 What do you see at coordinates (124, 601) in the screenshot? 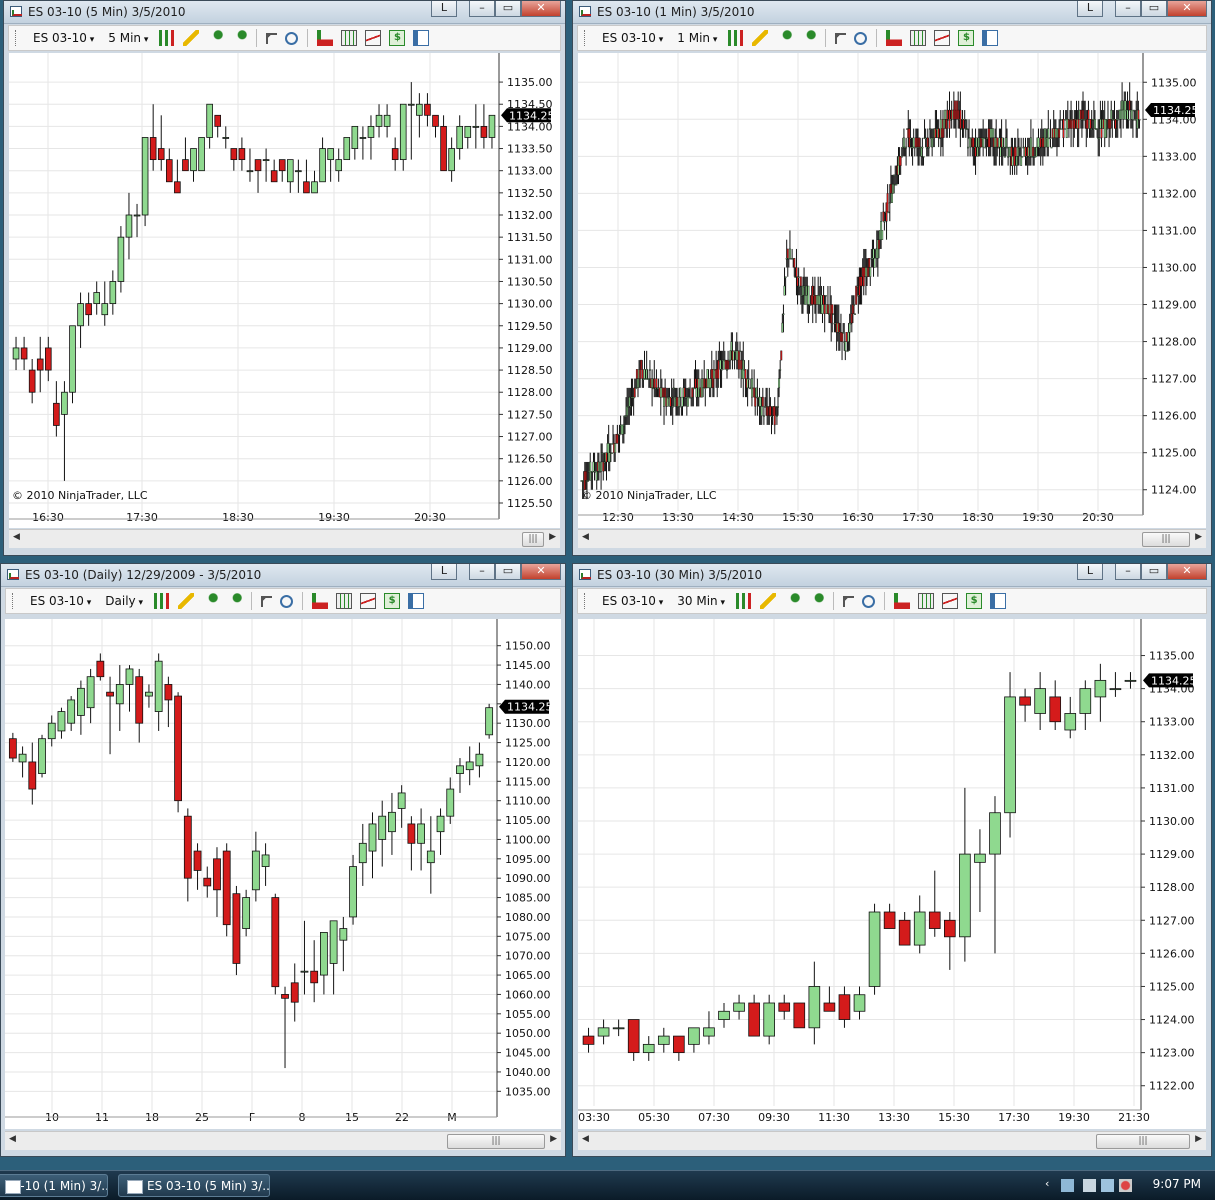
I see `interval-select: Daily` at bounding box center [124, 601].